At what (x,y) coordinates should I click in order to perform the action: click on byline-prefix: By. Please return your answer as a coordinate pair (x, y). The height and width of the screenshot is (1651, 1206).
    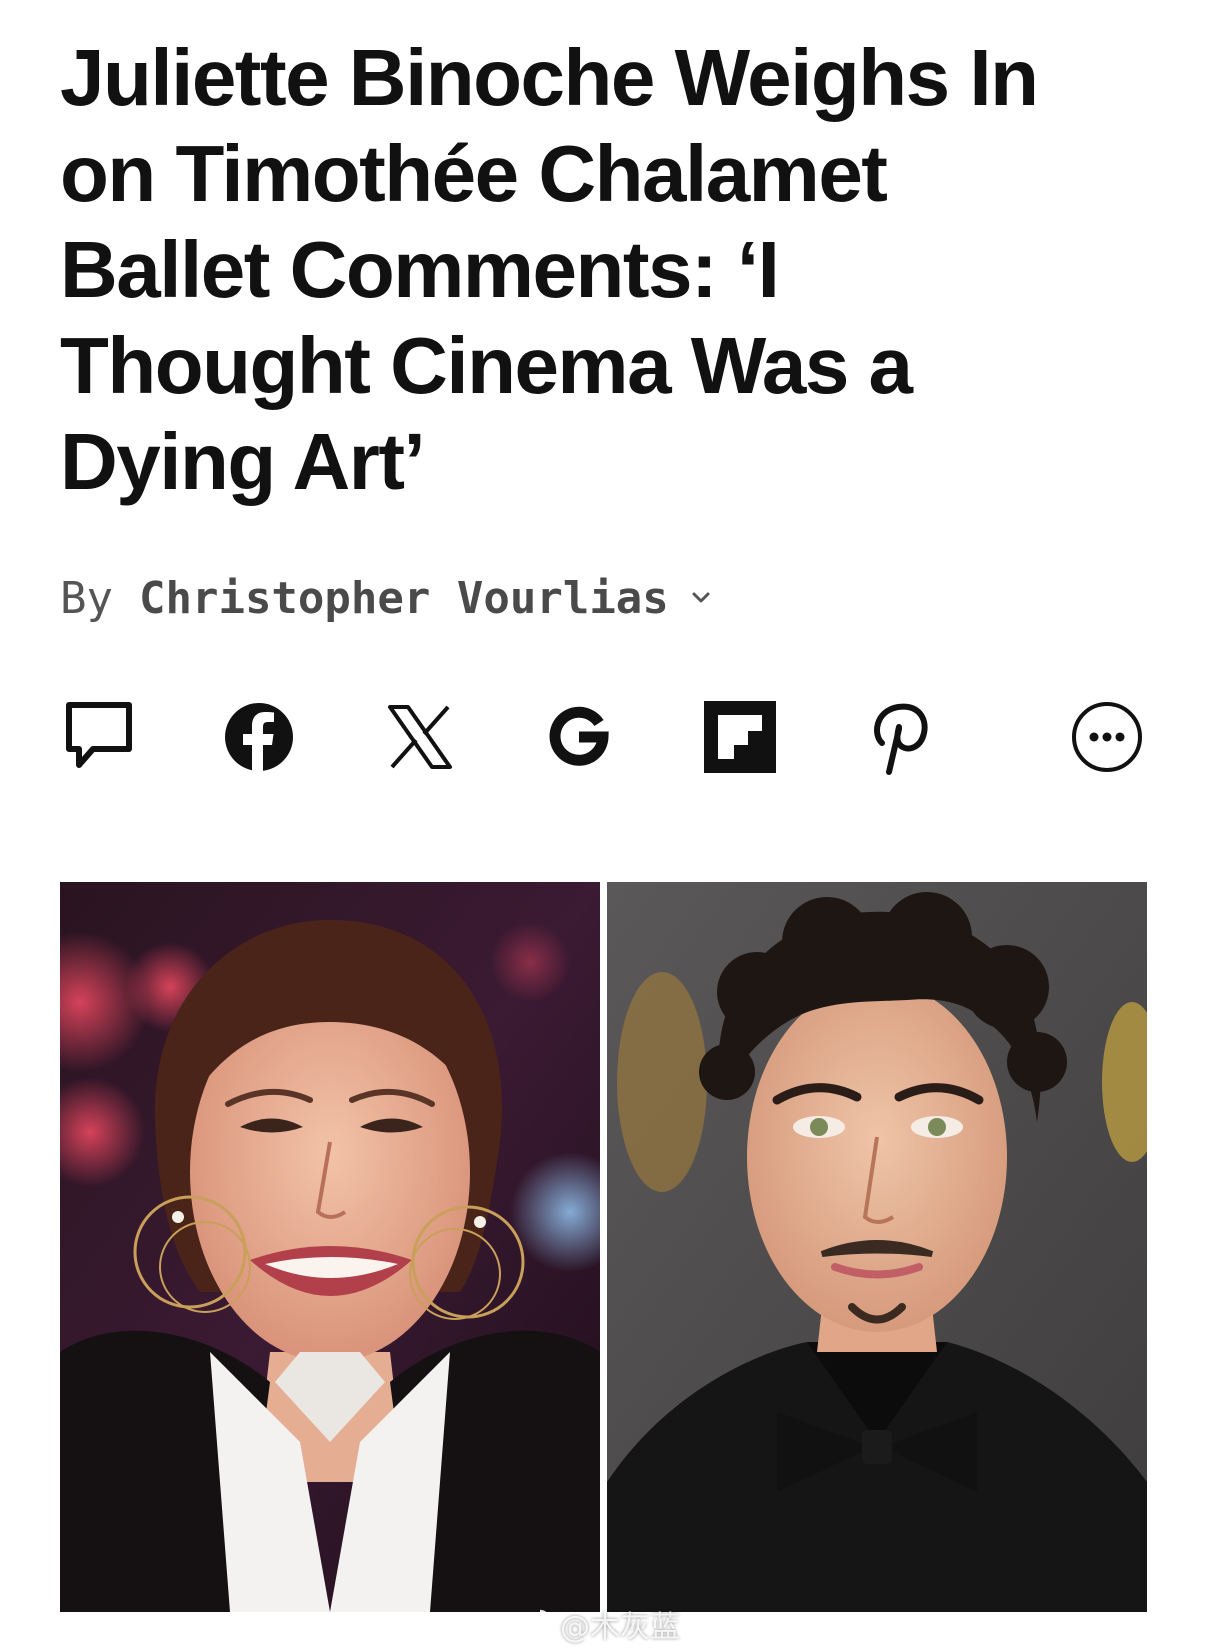
    Looking at the image, I should click on (86, 598).